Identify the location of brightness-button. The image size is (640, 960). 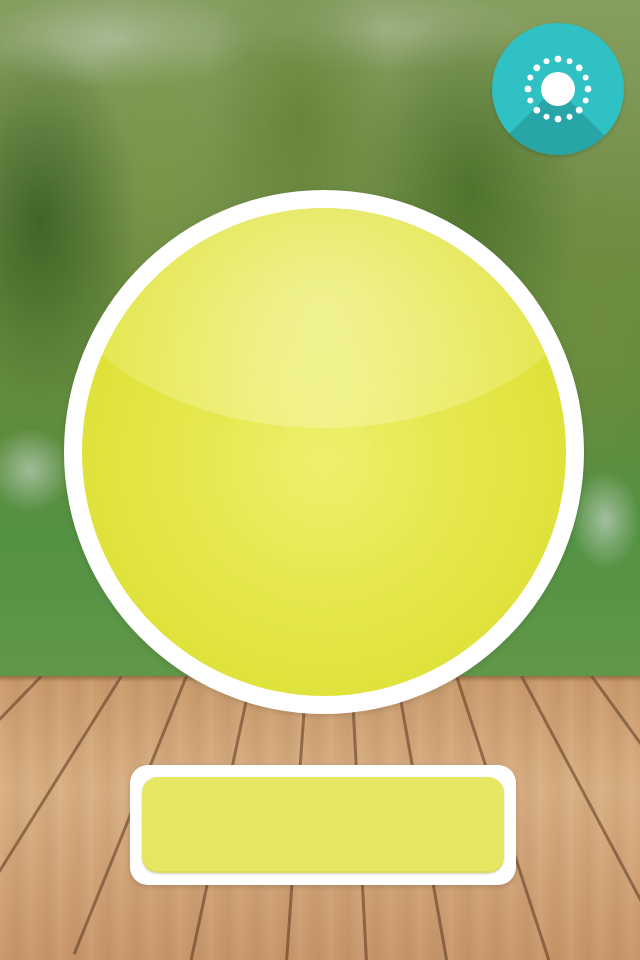
(558, 89).